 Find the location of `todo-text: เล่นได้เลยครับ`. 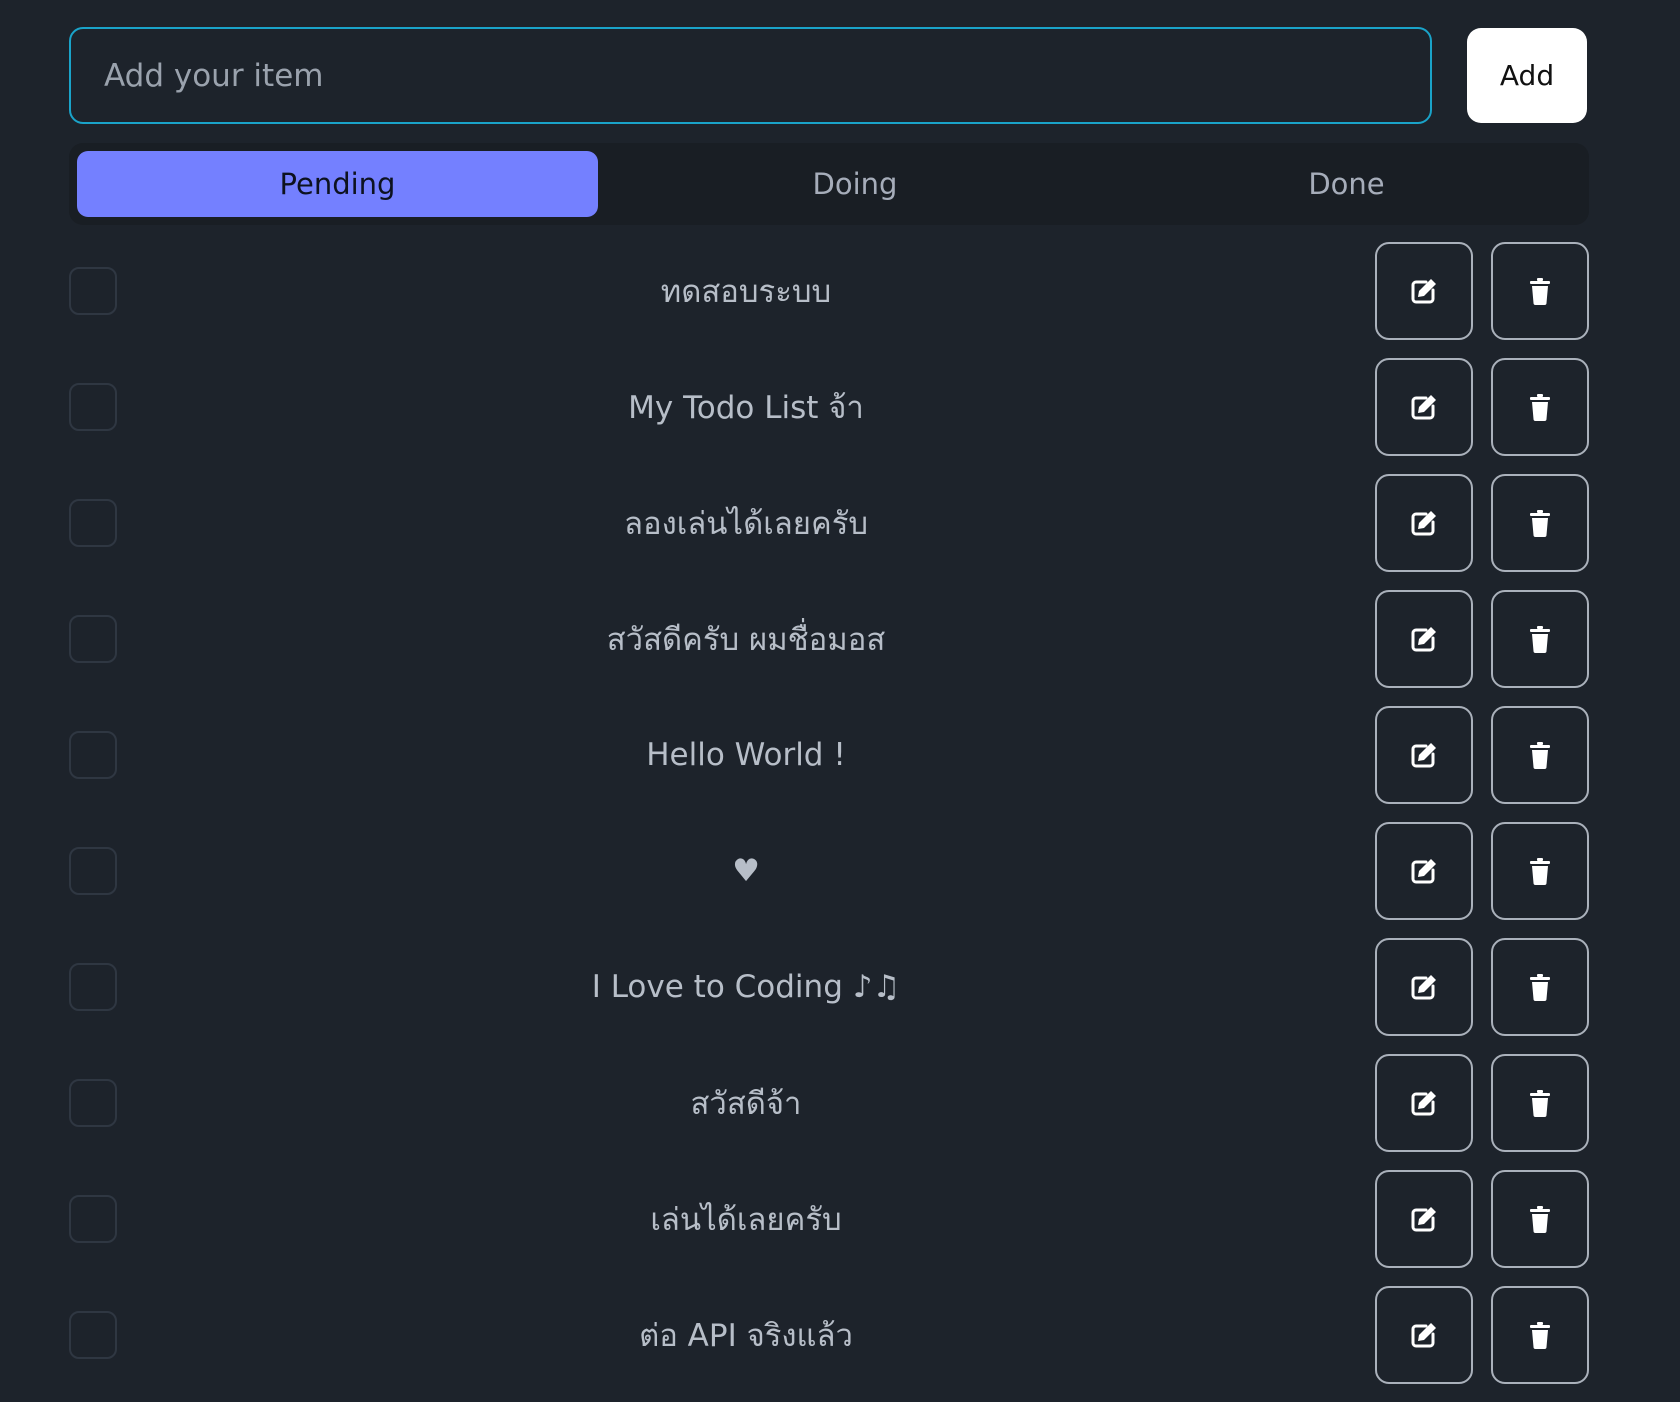

todo-text: เล่นได้เลยครับ is located at coordinates (746, 1220).